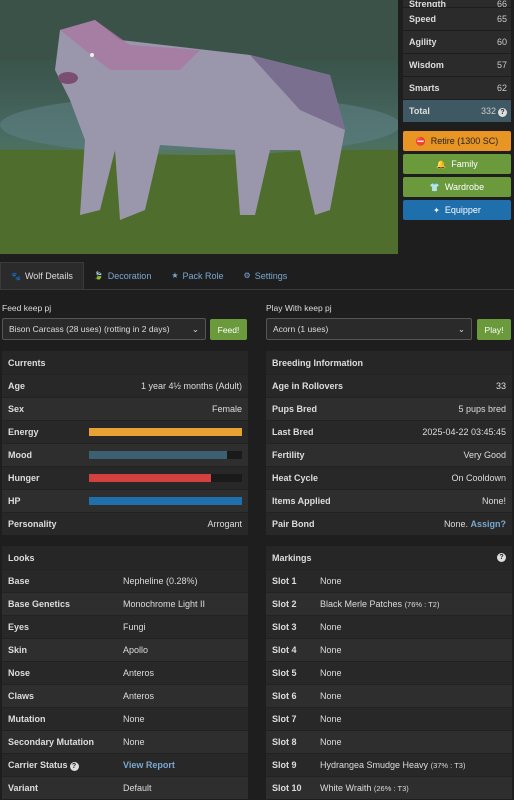  Describe the element at coordinates (464, 187) in the screenshot. I see `wardrobe-label: Wardrobe` at that location.